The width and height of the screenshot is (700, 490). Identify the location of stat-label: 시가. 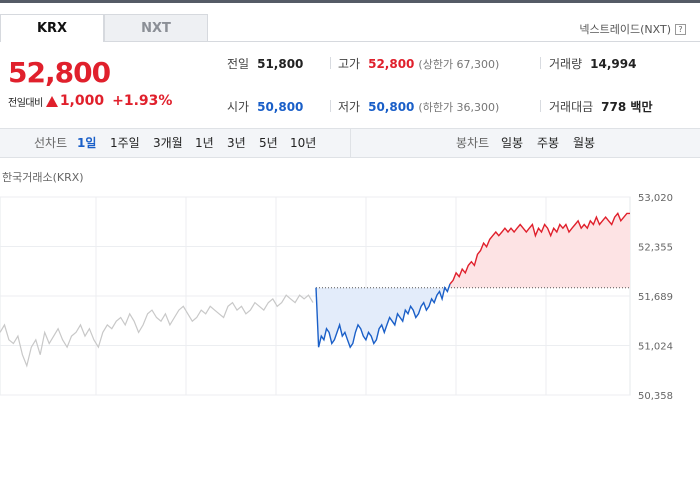
(238, 107).